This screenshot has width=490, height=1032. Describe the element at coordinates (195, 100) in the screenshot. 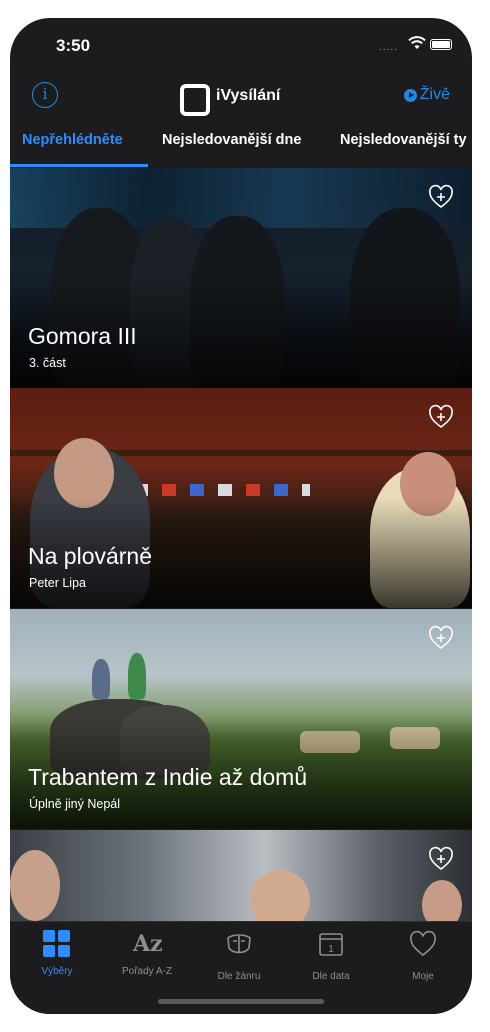

I see `ct-logo-icon` at that location.